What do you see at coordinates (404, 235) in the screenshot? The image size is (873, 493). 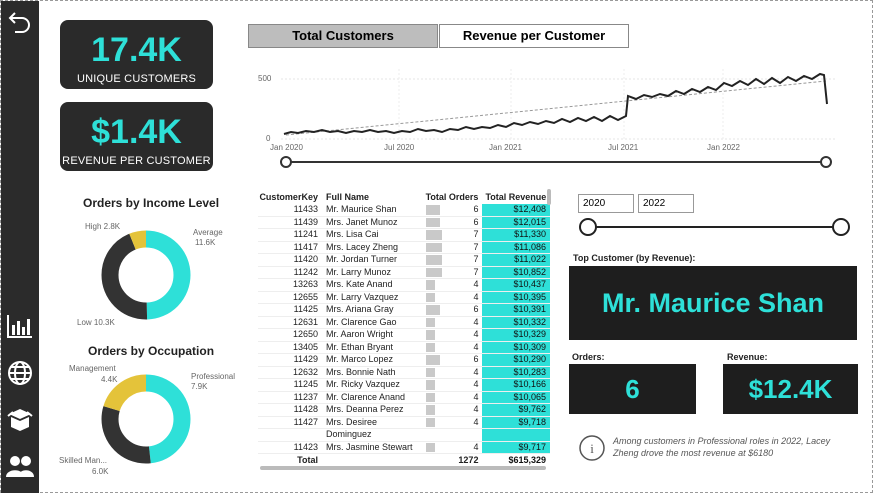 I see `table-row: 11241 Mrs. Lisa Cai 7 $11,330` at bounding box center [404, 235].